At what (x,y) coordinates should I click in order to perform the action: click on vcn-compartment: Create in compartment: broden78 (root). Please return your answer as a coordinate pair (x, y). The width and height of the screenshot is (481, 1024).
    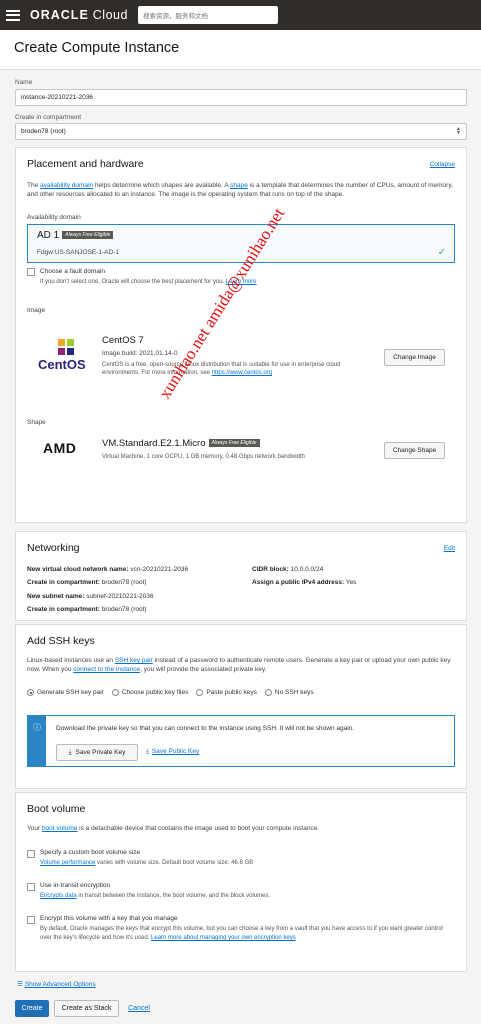
    Looking at the image, I should click on (87, 582).